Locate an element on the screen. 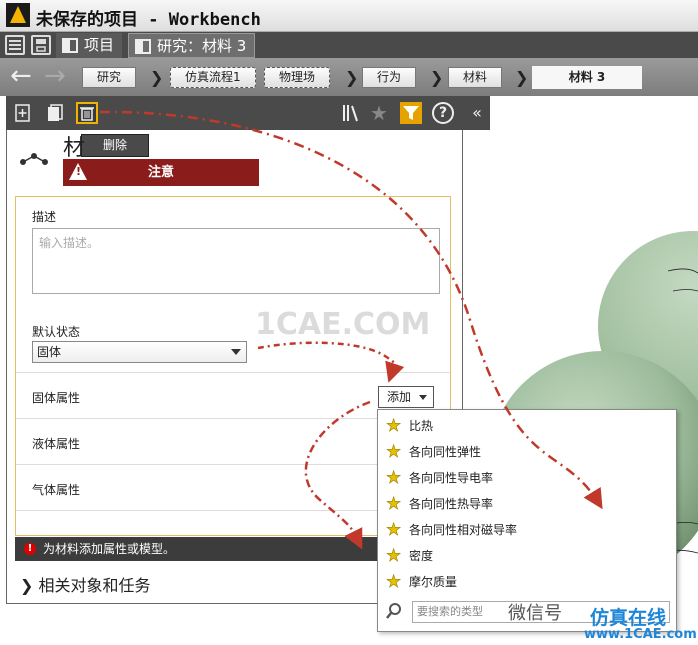 The width and height of the screenshot is (698, 645). menu-item-label: 各向同性热导率 is located at coordinates (451, 504).